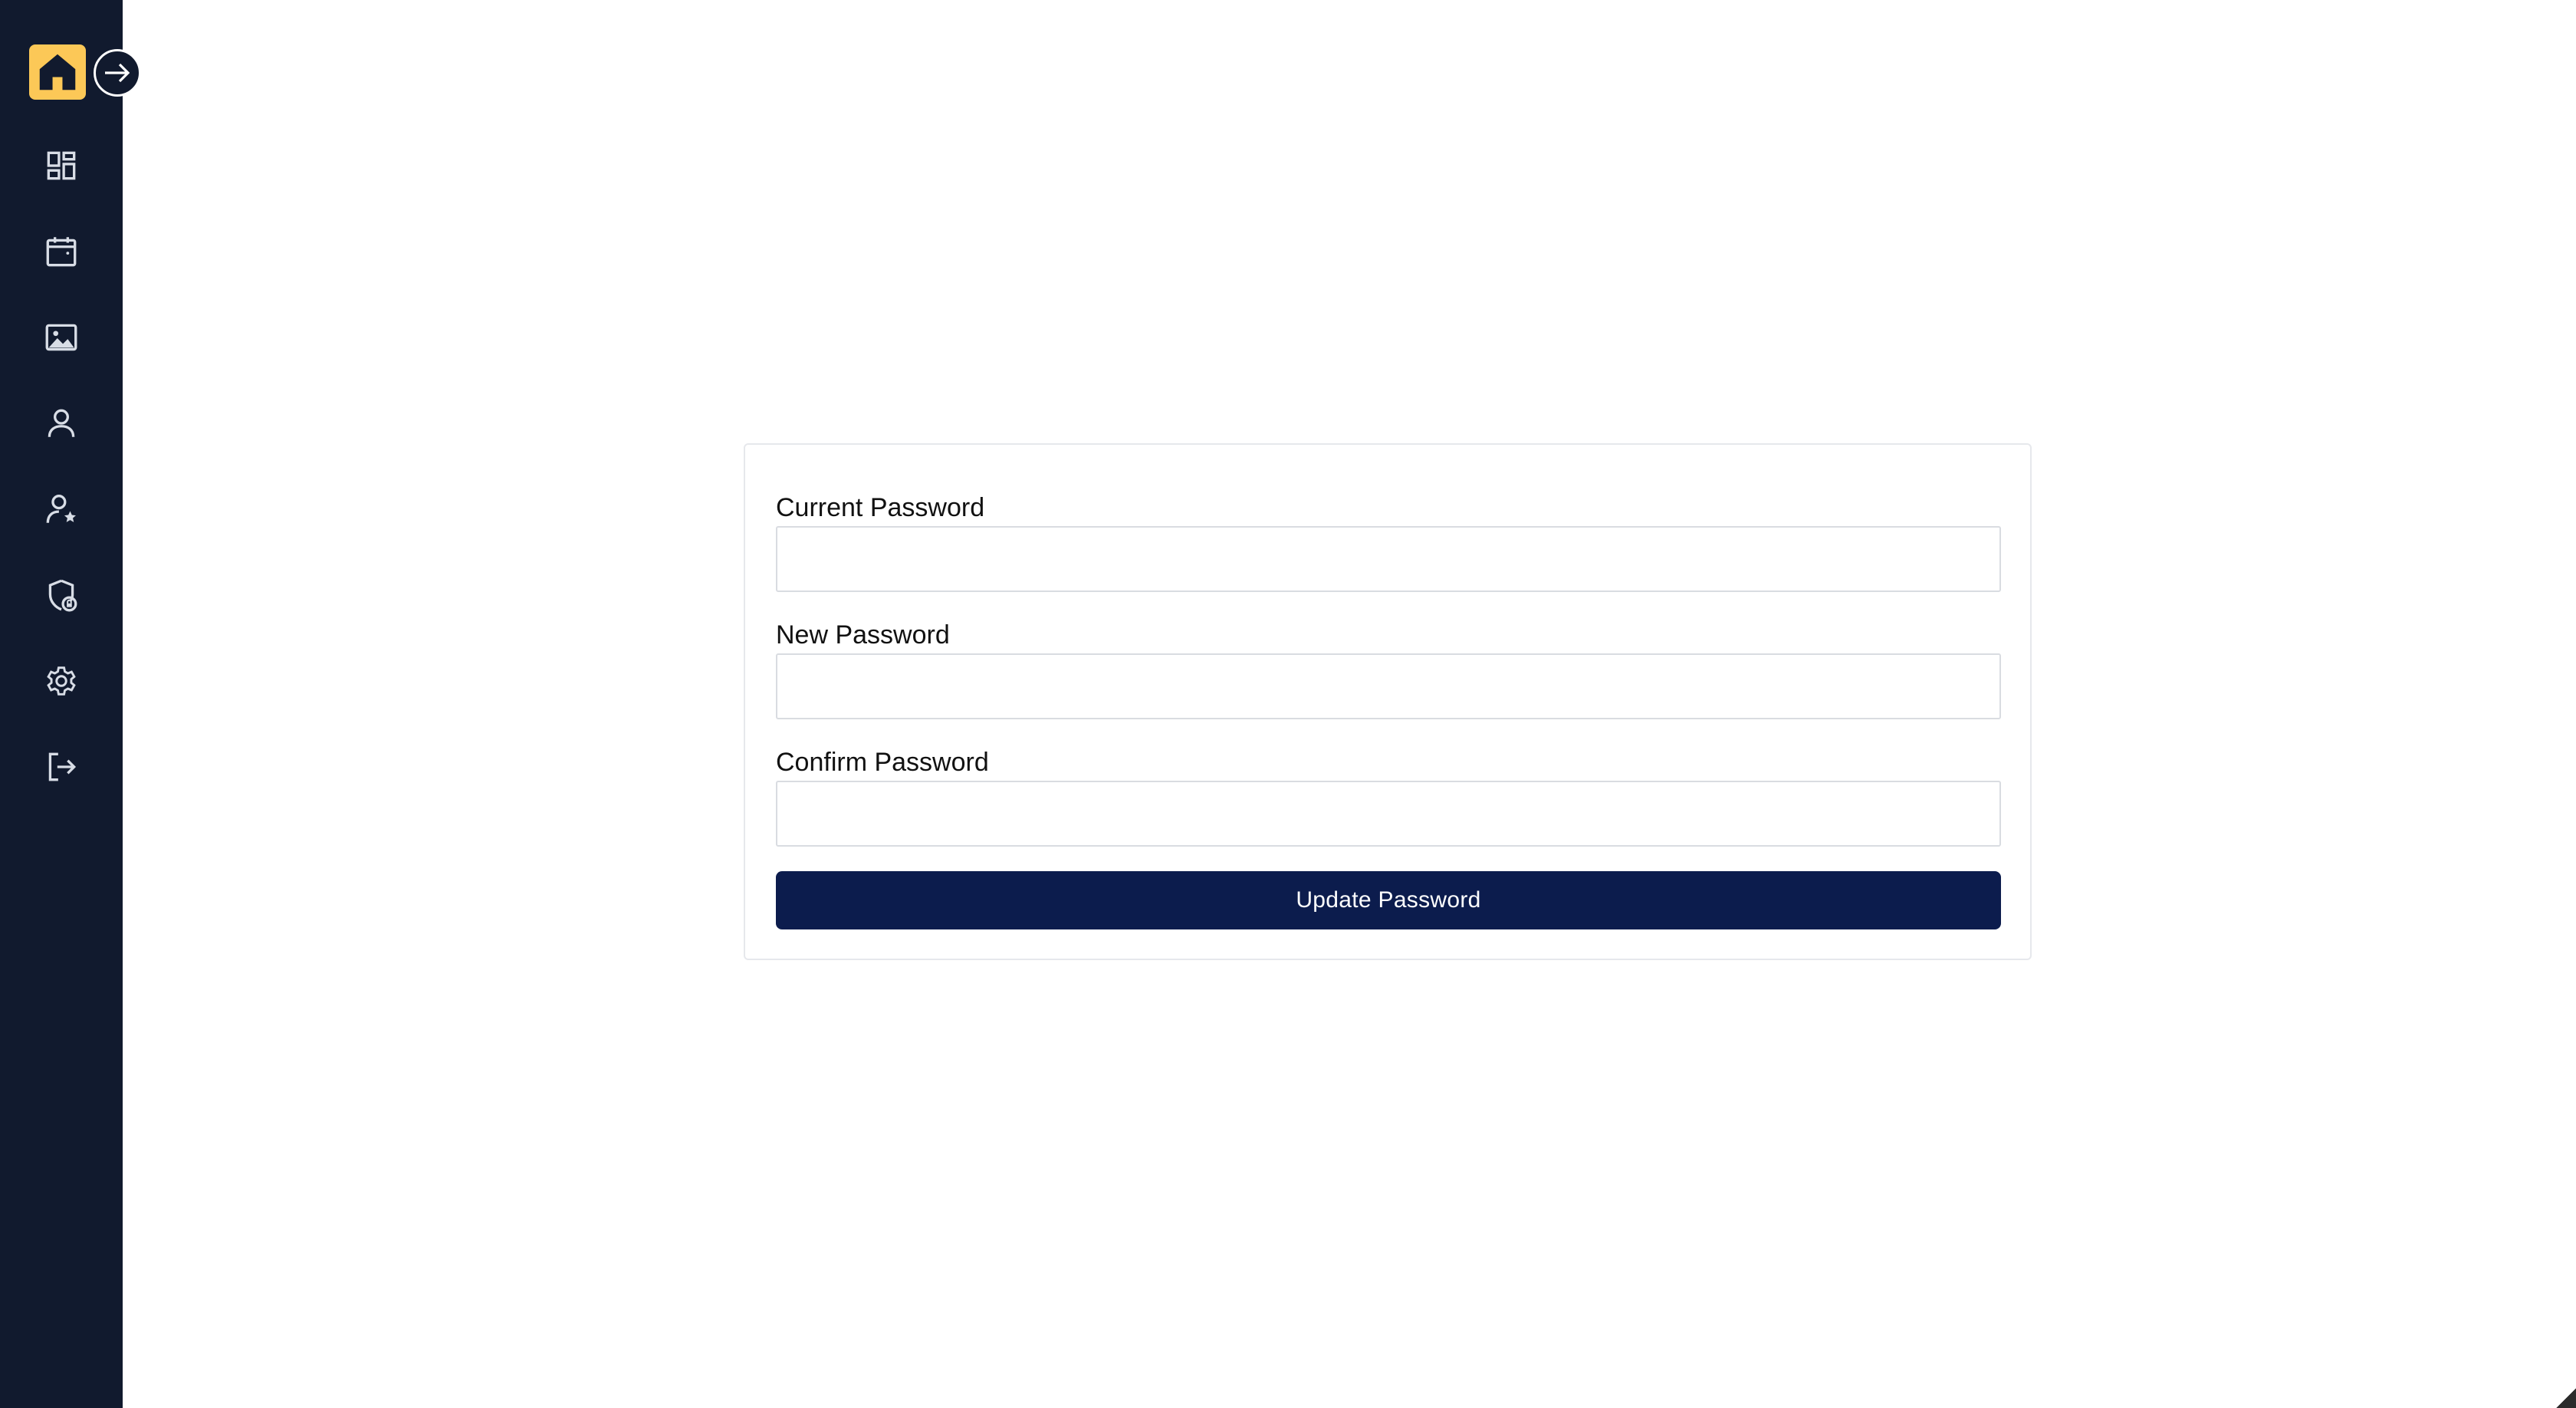 The height and width of the screenshot is (1408, 2576). I want to click on sidebar-item-security, so click(62, 595).